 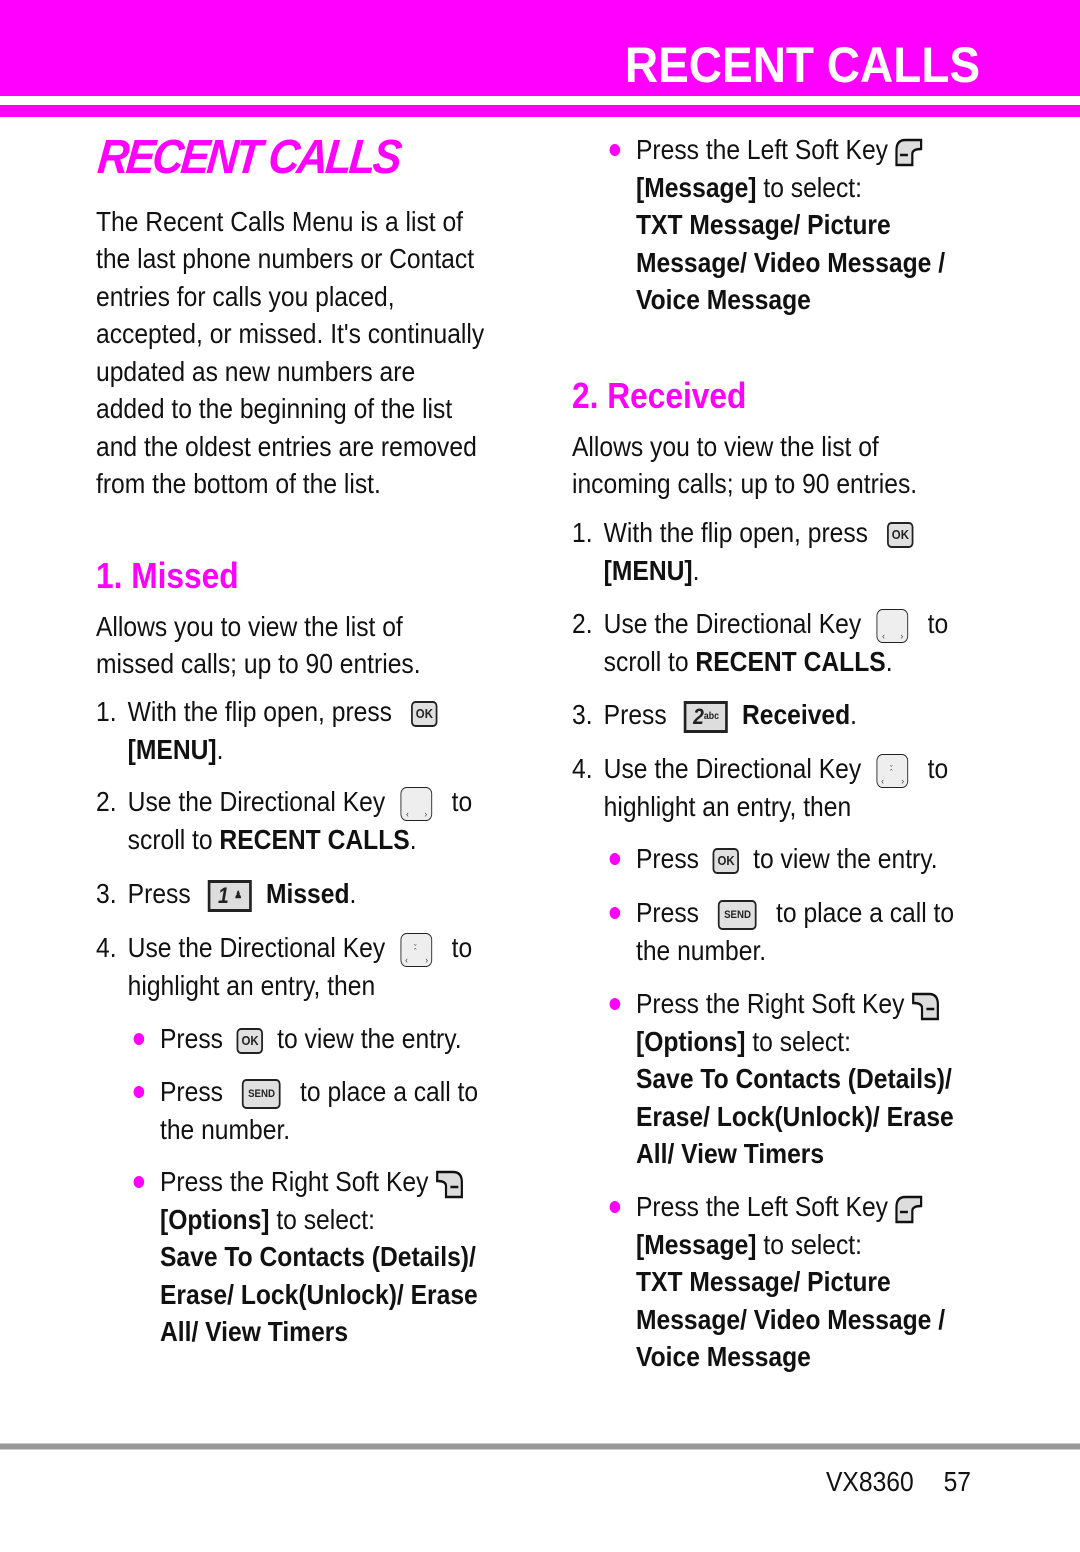 I want to click on directional-key-lr-icon: ‹ ›, so click(x=892, y=625).